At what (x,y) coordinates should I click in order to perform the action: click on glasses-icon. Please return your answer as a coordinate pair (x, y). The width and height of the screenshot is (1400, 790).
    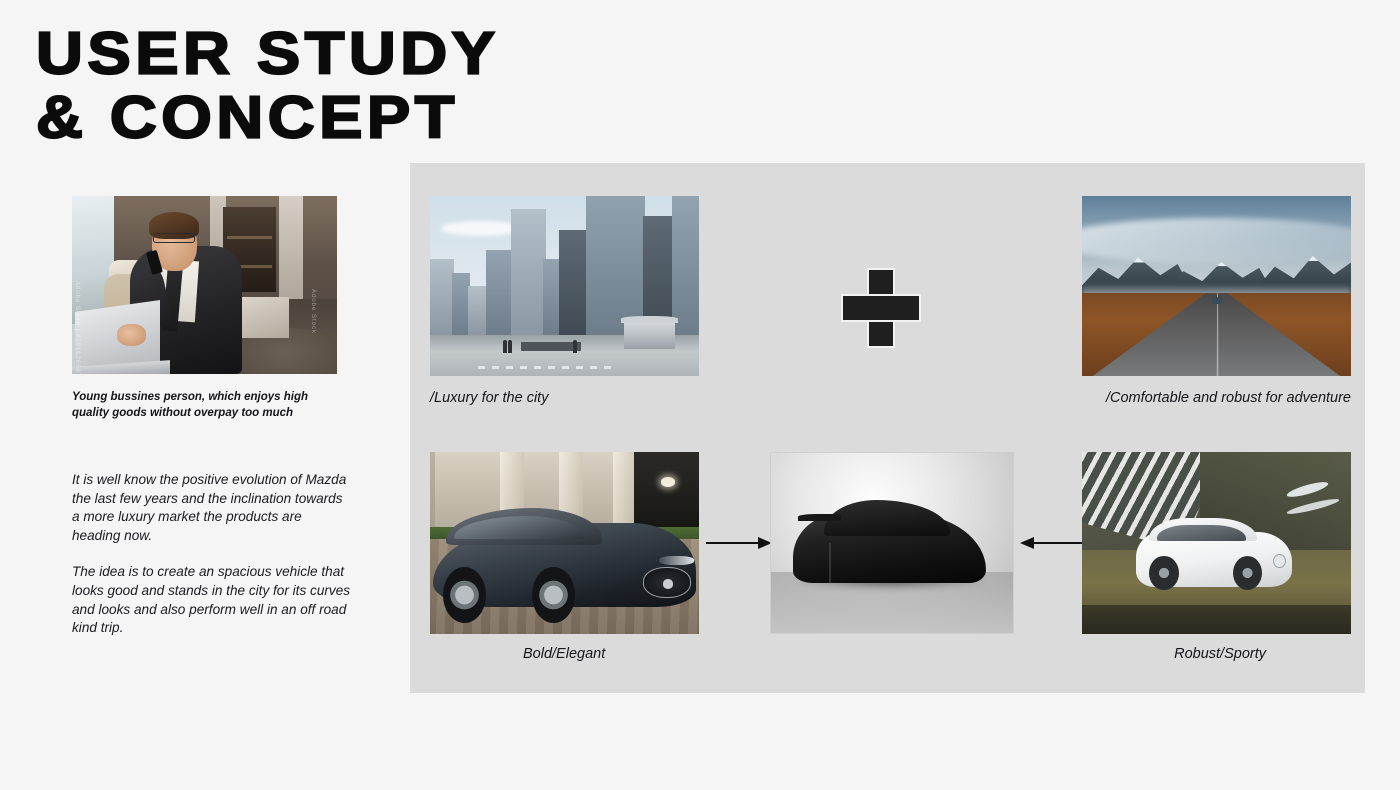
    Looking at the image, I should click on (174, 238).